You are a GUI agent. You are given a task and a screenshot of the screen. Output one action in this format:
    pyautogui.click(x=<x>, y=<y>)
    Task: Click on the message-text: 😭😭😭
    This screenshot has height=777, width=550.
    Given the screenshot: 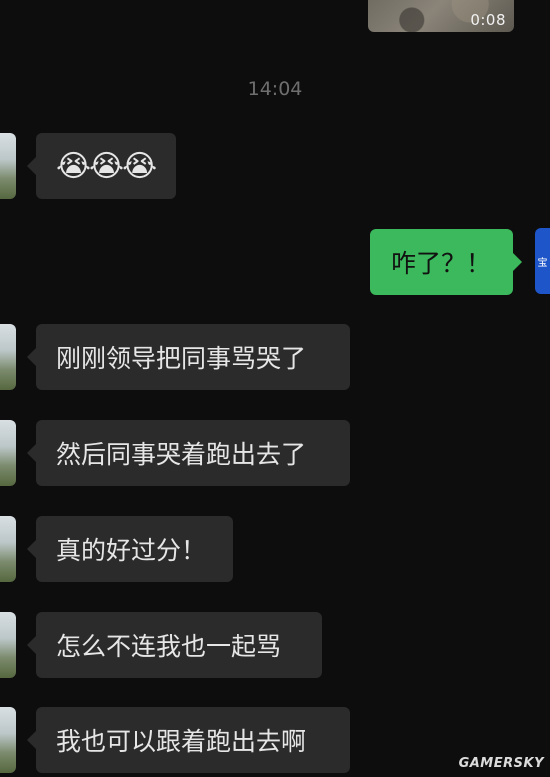 What is the action you would take?
    pyautogui.click(x=106, y=166)
    